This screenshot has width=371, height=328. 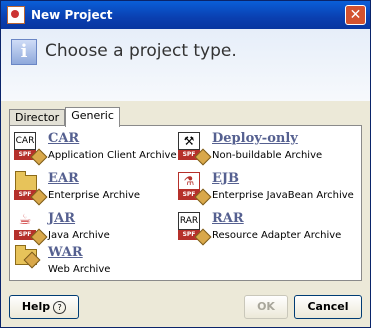 I want to click on project-type-description: Web Archive, so click(x=79, y=269).